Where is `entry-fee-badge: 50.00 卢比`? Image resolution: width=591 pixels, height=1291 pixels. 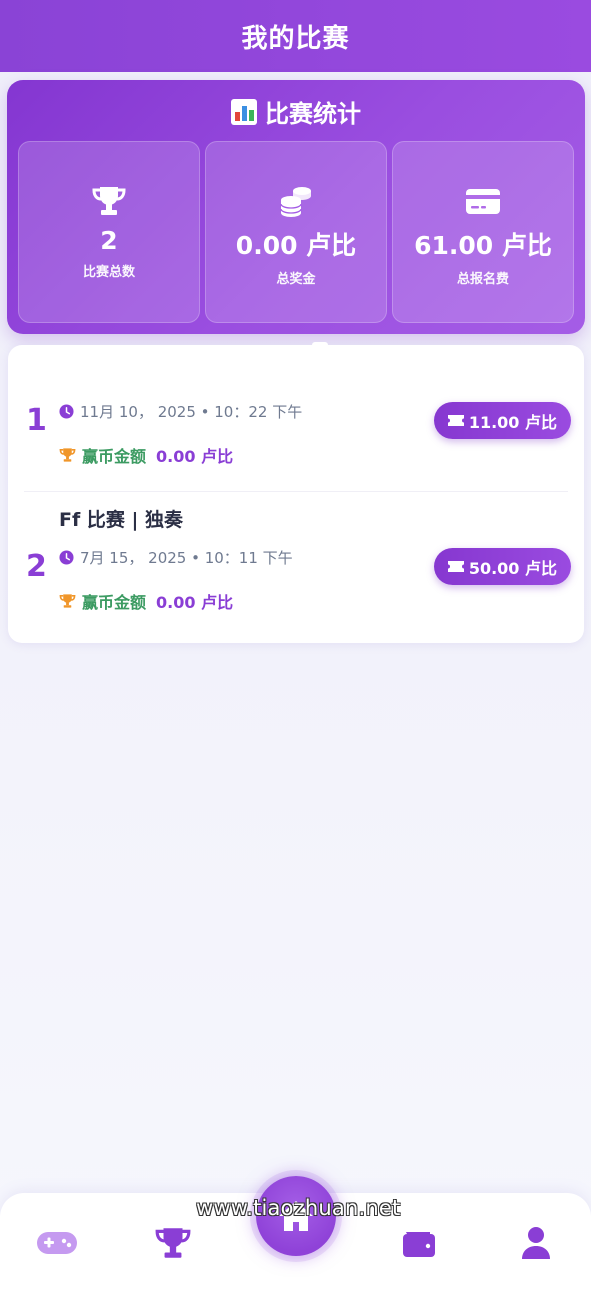 entry-fee-badge: 50.00 卢比 is located at coordinates (502, 566).